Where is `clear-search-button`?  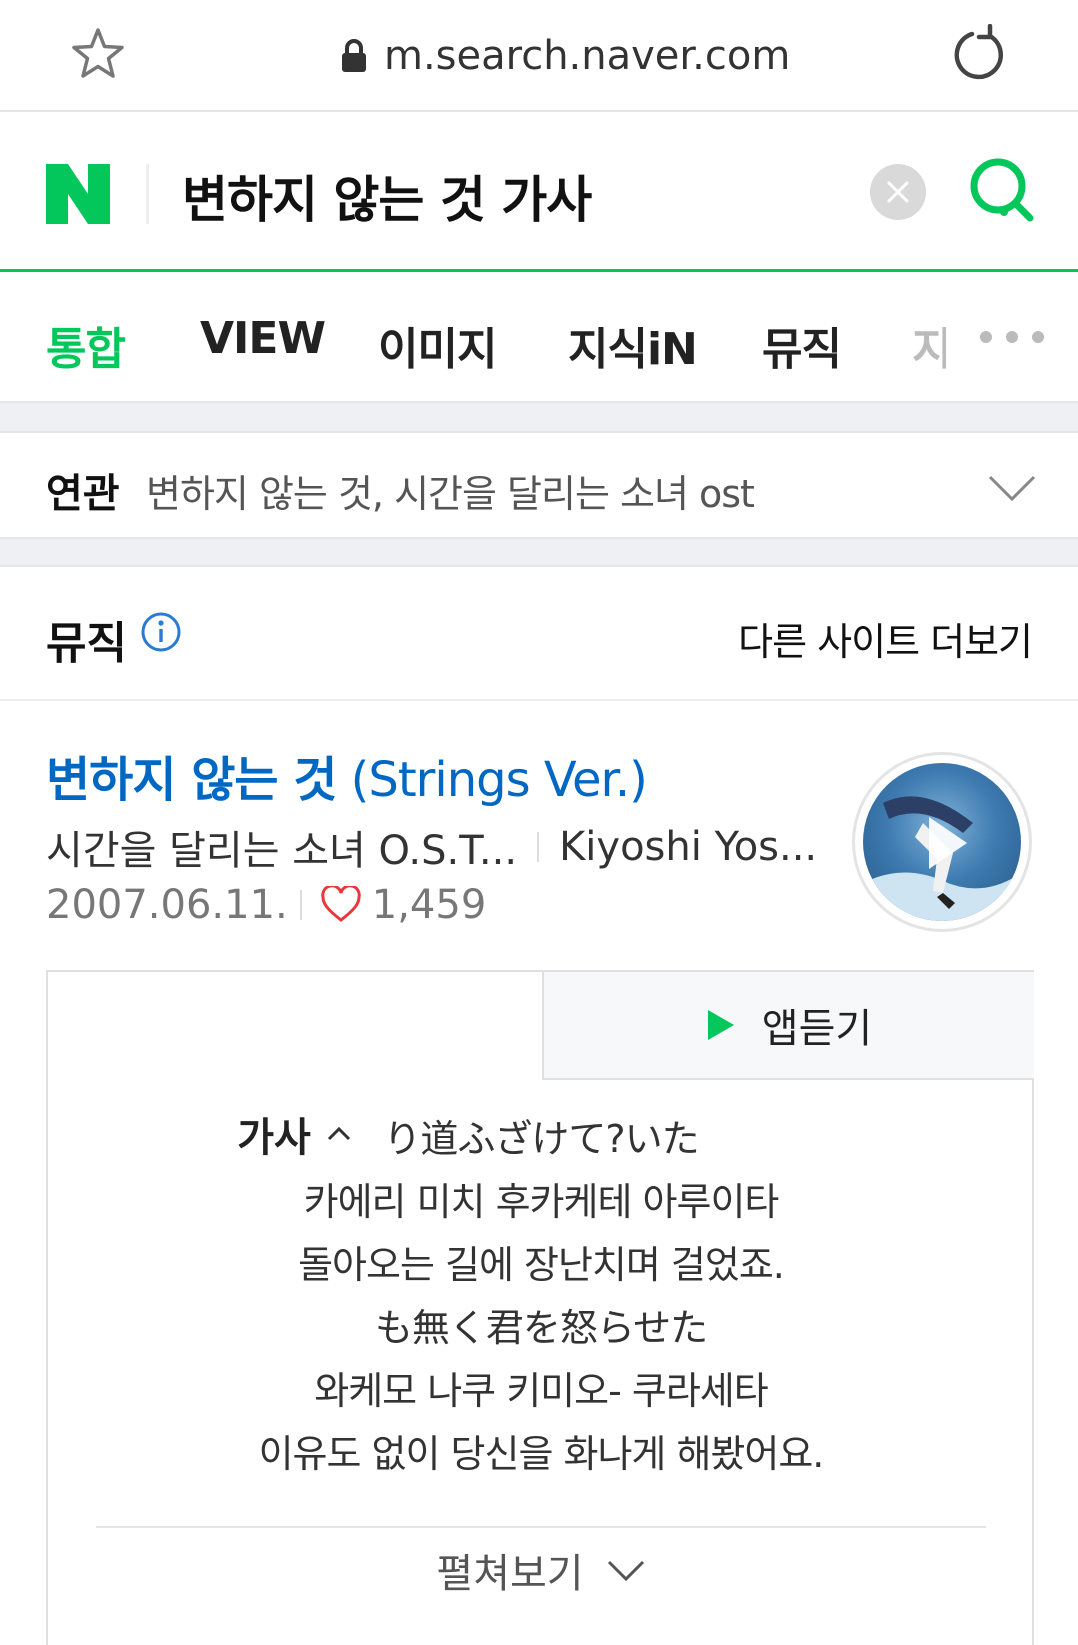
clear-search-button is located at coordinates (898, 192).